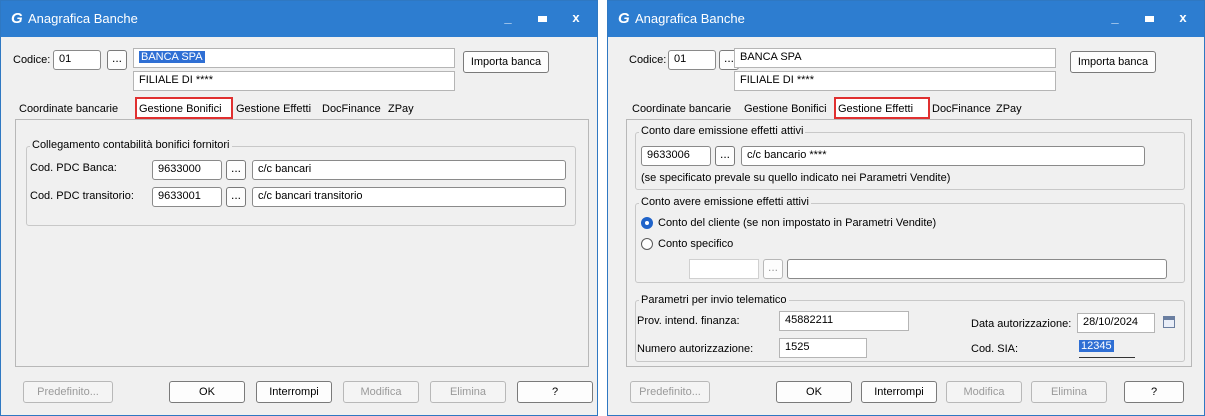 Image resolution: width=1205 pixels, height=416 pixels. Describe the element at coordinates (943, 156) in the screenshot. I see `dare-desc-input: c/c bancario ****` at that location.